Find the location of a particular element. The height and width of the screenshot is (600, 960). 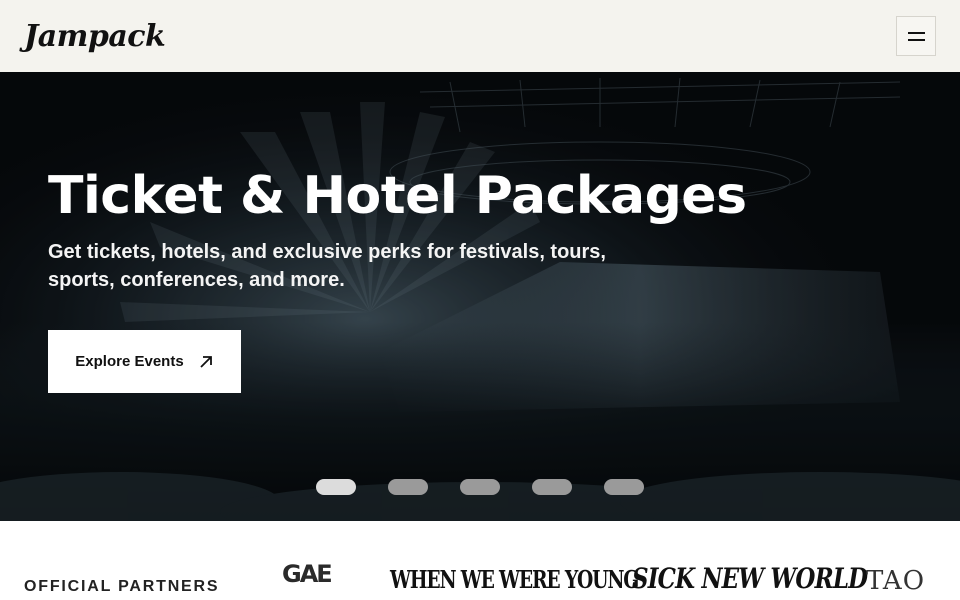

hero-title: Ticket & Hotel Packages is located at coordinates (397, 196).